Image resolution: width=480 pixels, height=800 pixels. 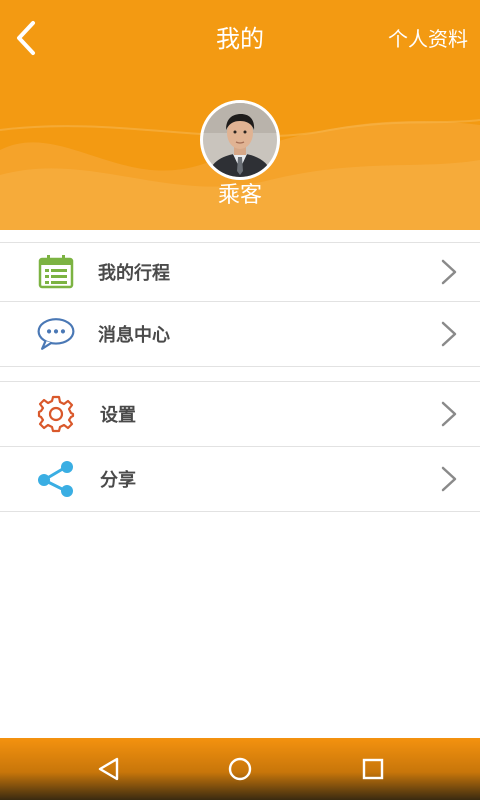 What do you see at coordinates (134, 273) in the screenshot?
I see `menu-item-label: 我的行程` at bounding box center [134, 273].